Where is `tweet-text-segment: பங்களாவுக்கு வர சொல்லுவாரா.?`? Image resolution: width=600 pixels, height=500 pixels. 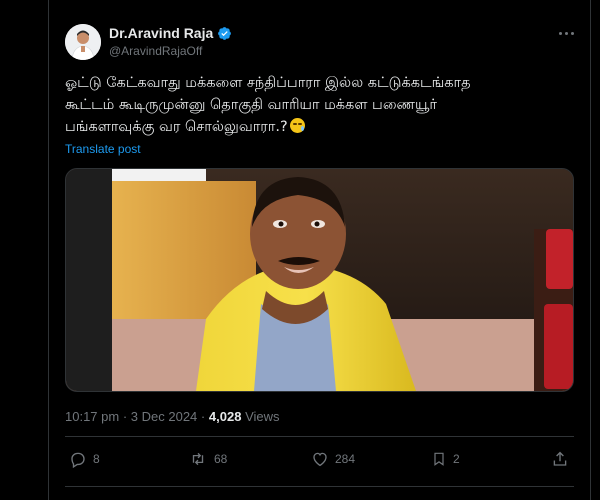 tweet-text-segment: பங்களாவுக்கு வர சொல்லுவாரா.? is located at coordinates (176, 127).